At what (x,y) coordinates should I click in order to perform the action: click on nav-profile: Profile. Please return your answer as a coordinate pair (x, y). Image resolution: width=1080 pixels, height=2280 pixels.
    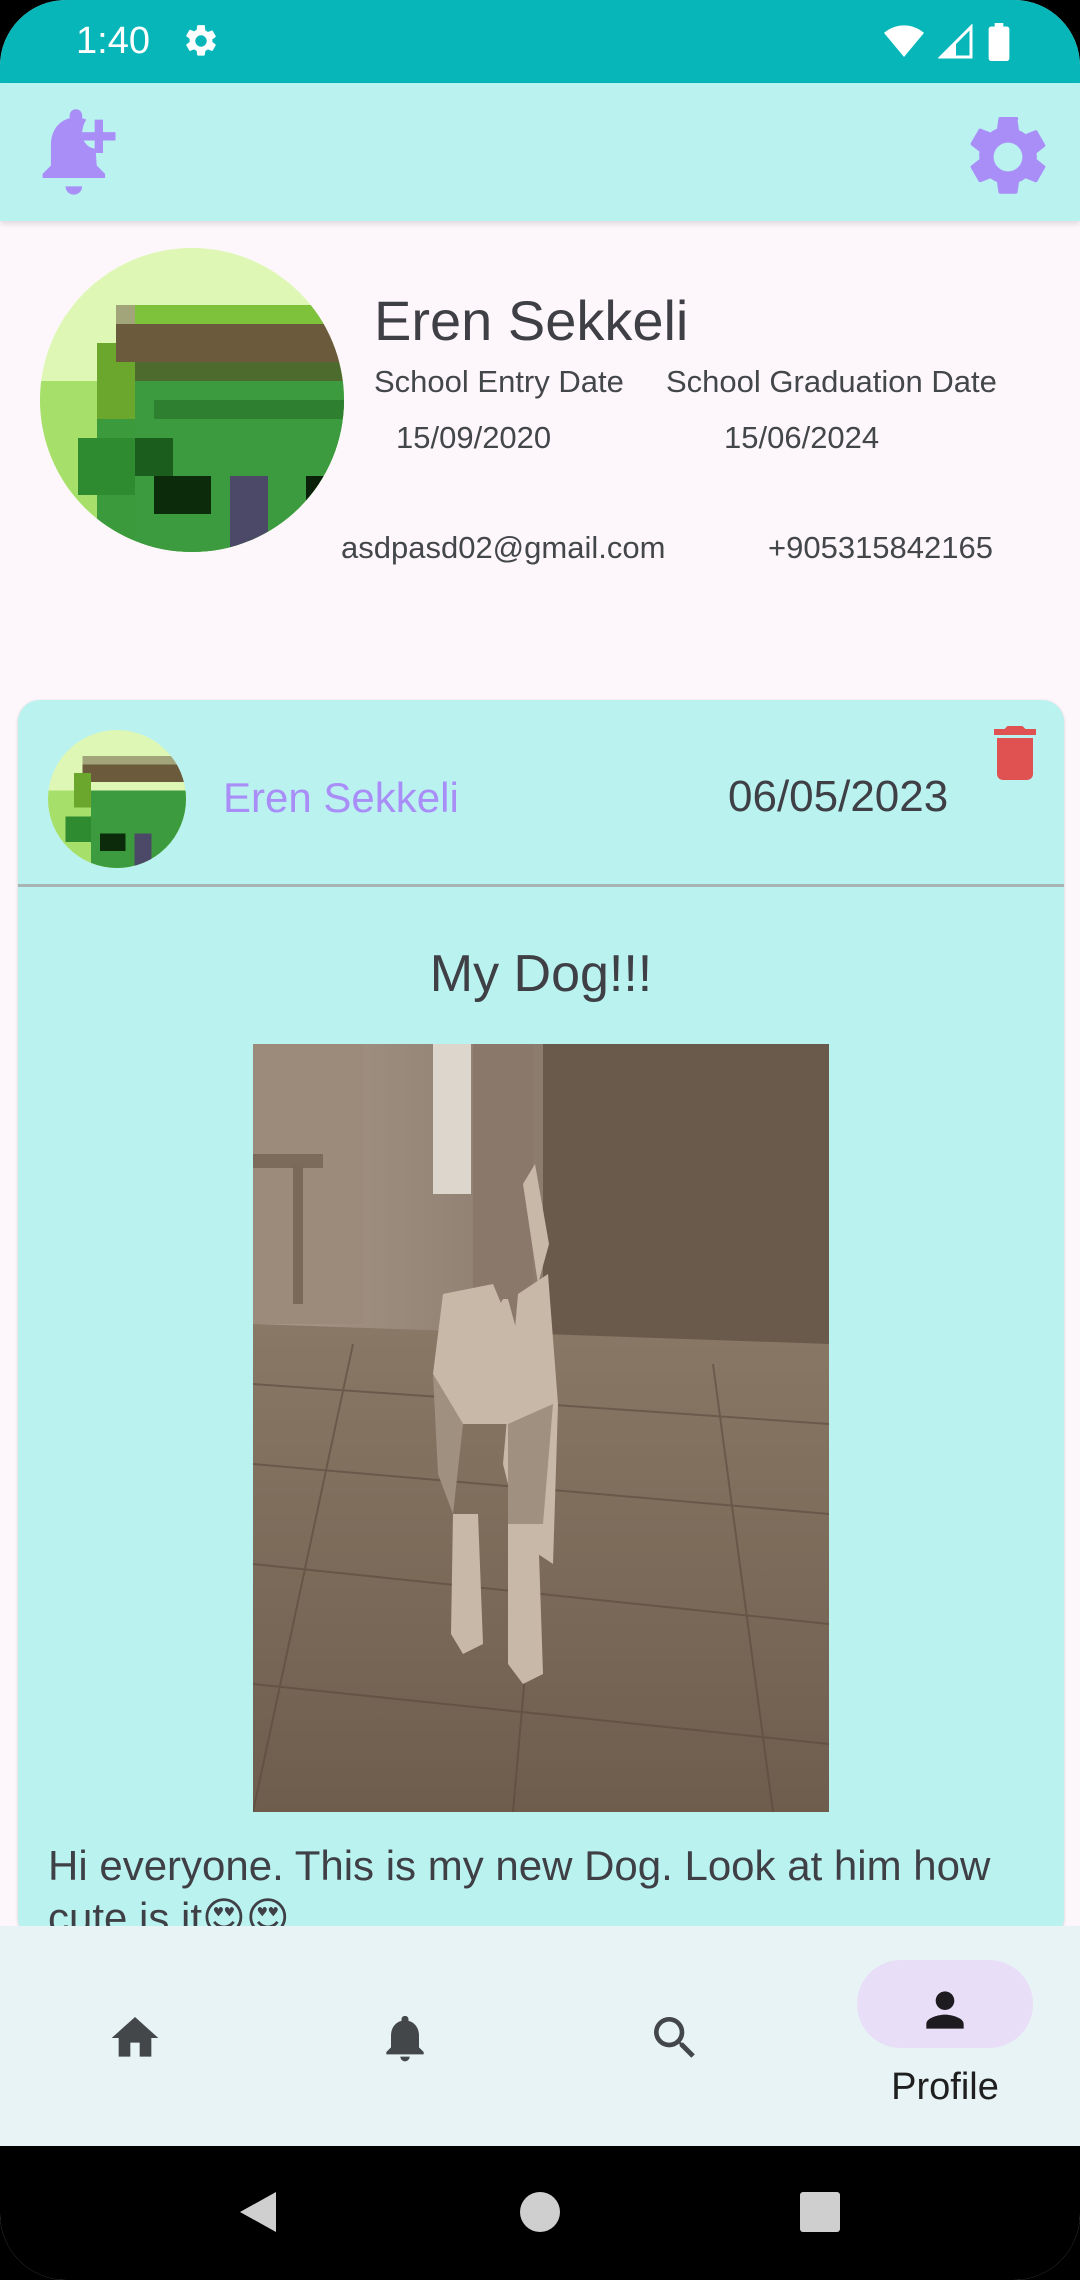
    Looking at the image, I should click on (945, 2036).